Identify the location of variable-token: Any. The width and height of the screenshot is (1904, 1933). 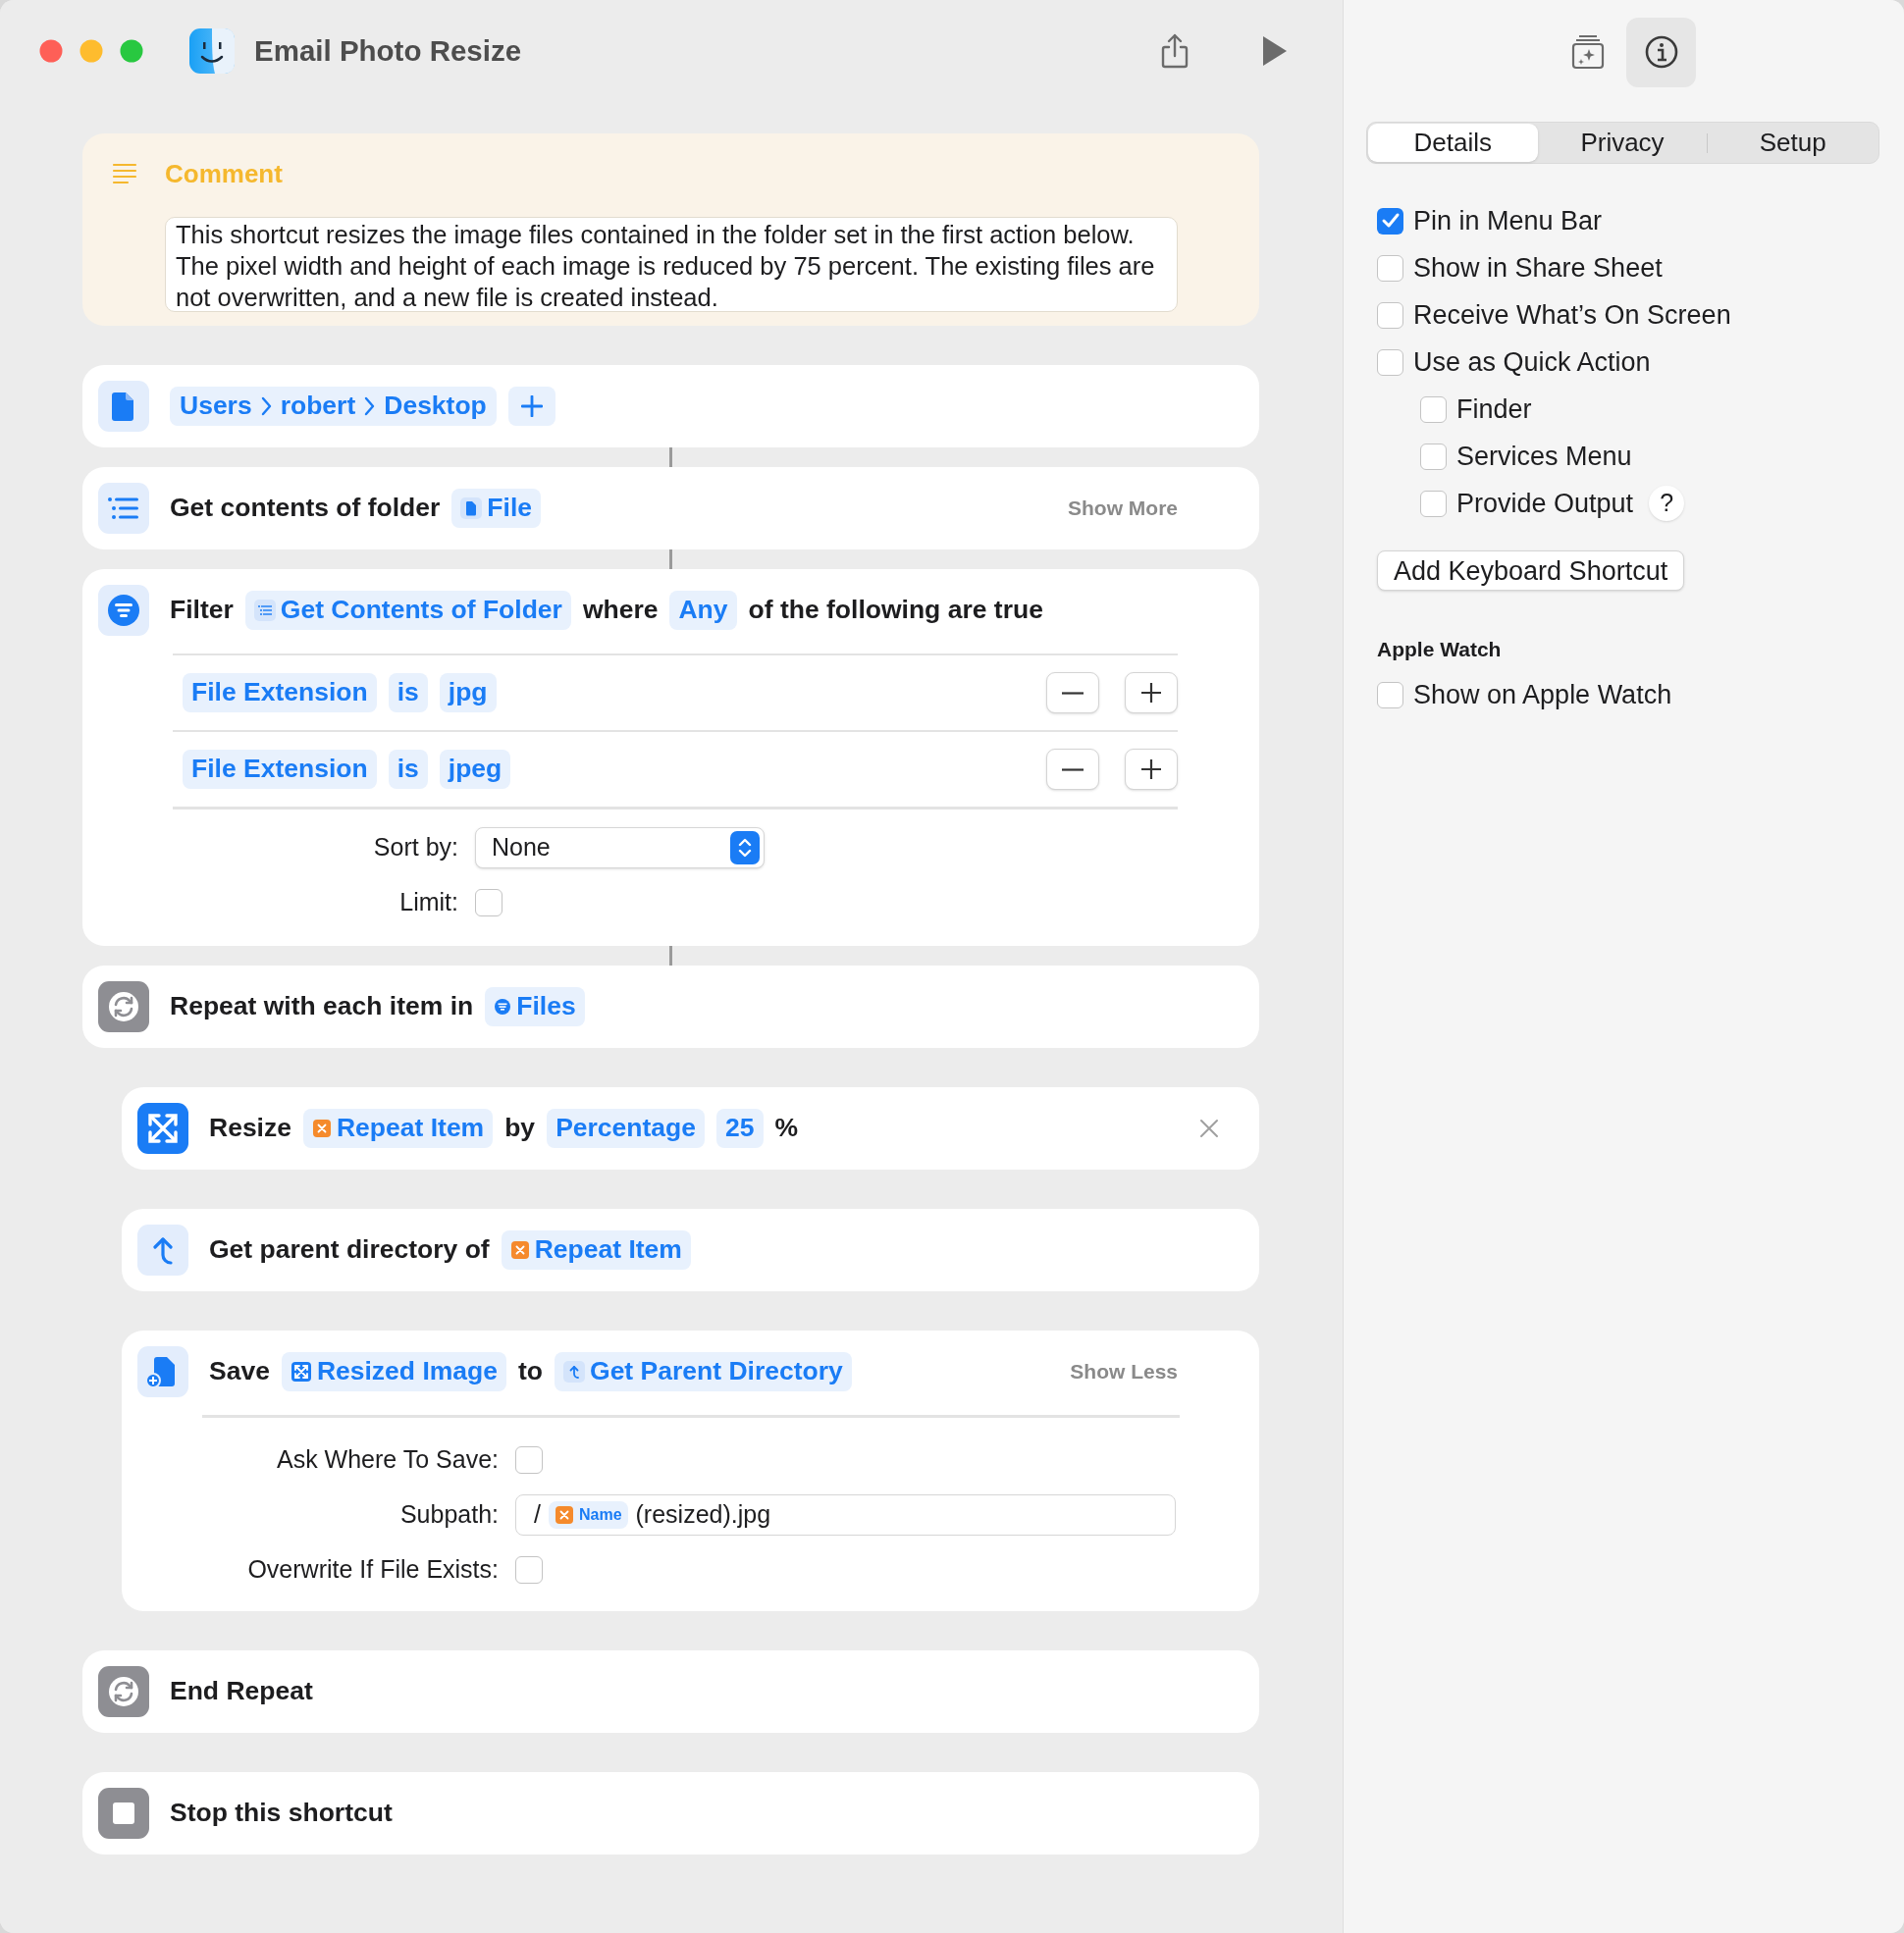
(703, 610).